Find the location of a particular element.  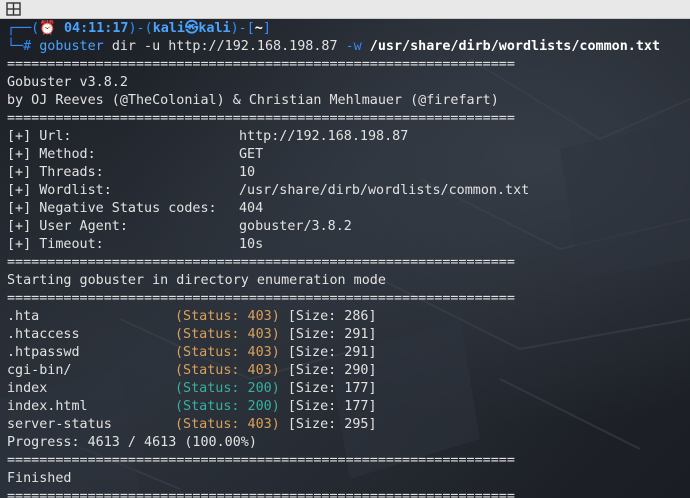

window-layout-icon is located at coordinates (14, 9).